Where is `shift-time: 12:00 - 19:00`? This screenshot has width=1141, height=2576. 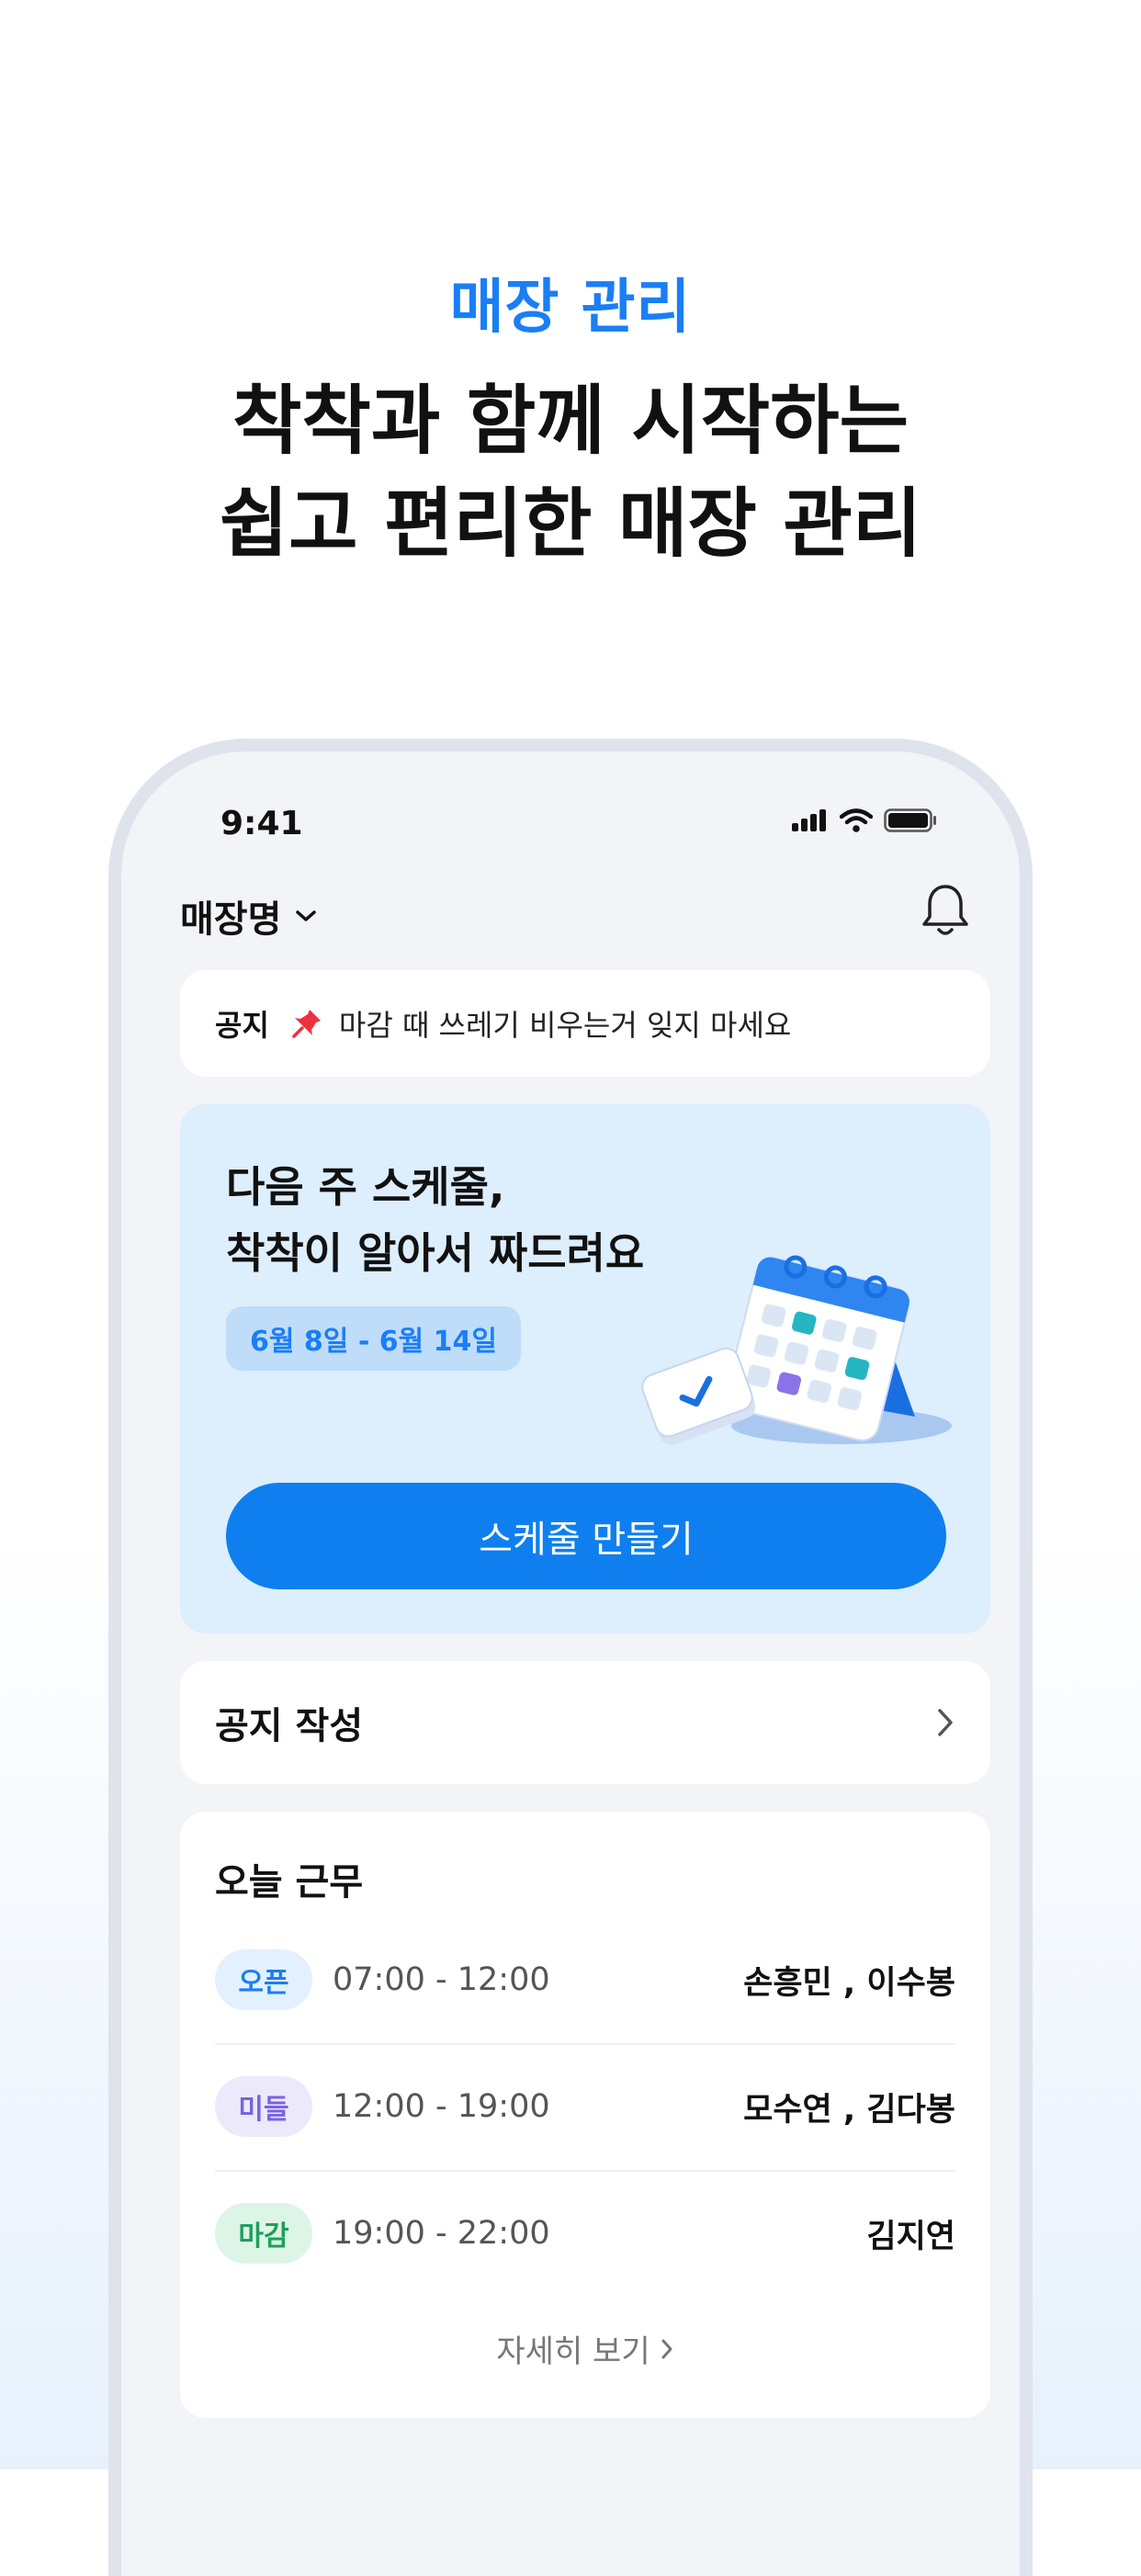 shift-time: 12:00 - 19:00 is located at coordinates (441, 2106).